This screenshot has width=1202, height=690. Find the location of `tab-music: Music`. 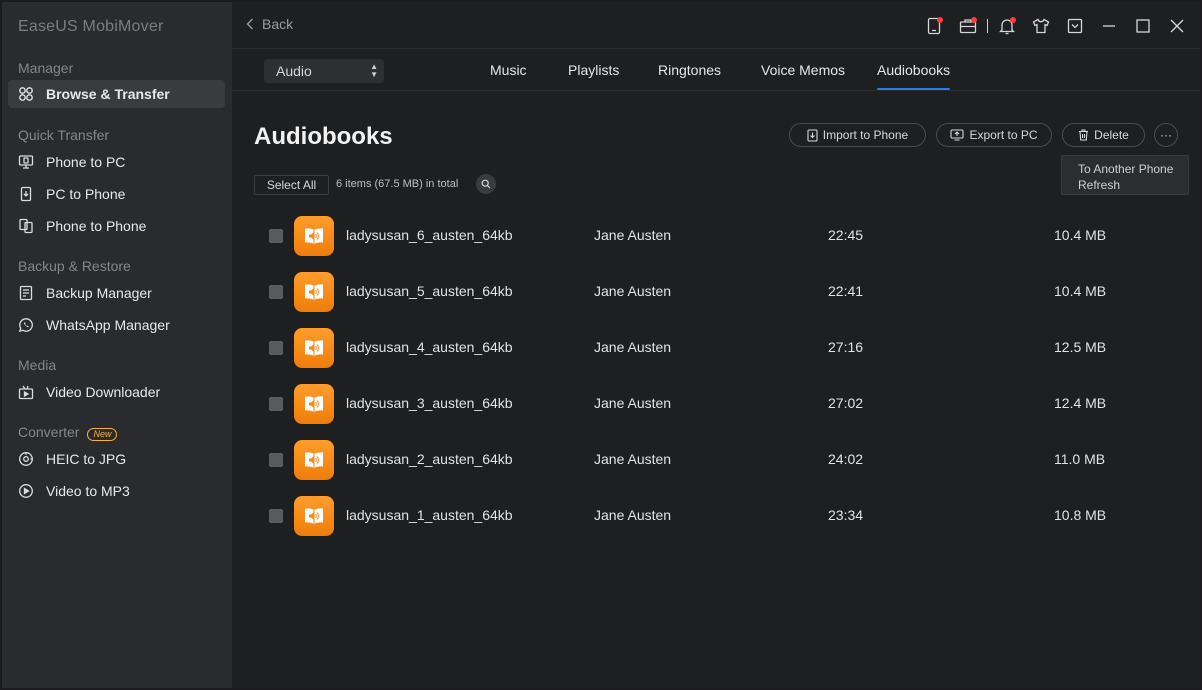

tab-music: Music is located at coordinates (508, 70).